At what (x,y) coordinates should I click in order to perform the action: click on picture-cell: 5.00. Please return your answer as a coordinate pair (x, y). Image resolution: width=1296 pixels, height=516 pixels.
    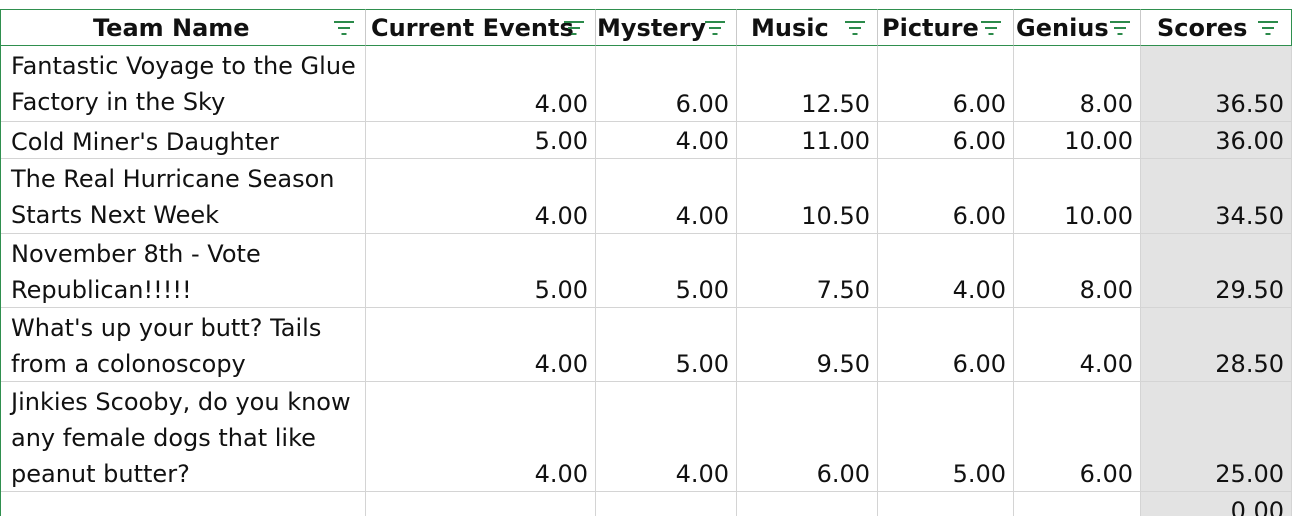
    Looking at the image, I should click on (946, 437).